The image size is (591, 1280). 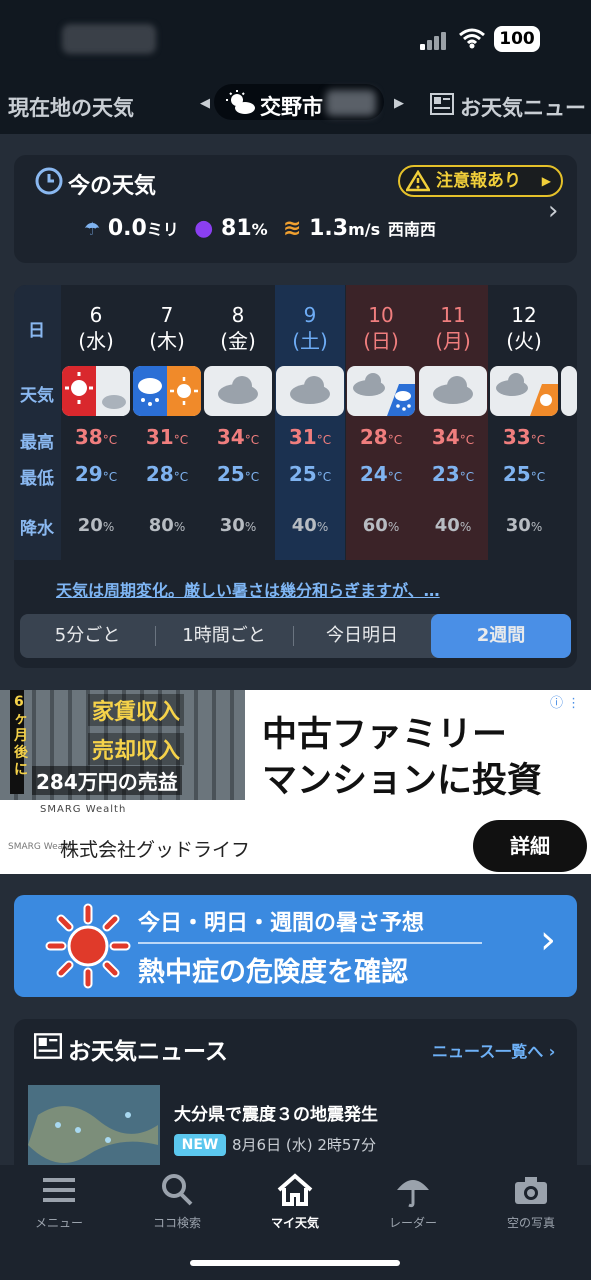 What do you see at coordinates (240, 102) in the screenshot?
I see `sun-cloud-icon` at bounding box center [240, 102].